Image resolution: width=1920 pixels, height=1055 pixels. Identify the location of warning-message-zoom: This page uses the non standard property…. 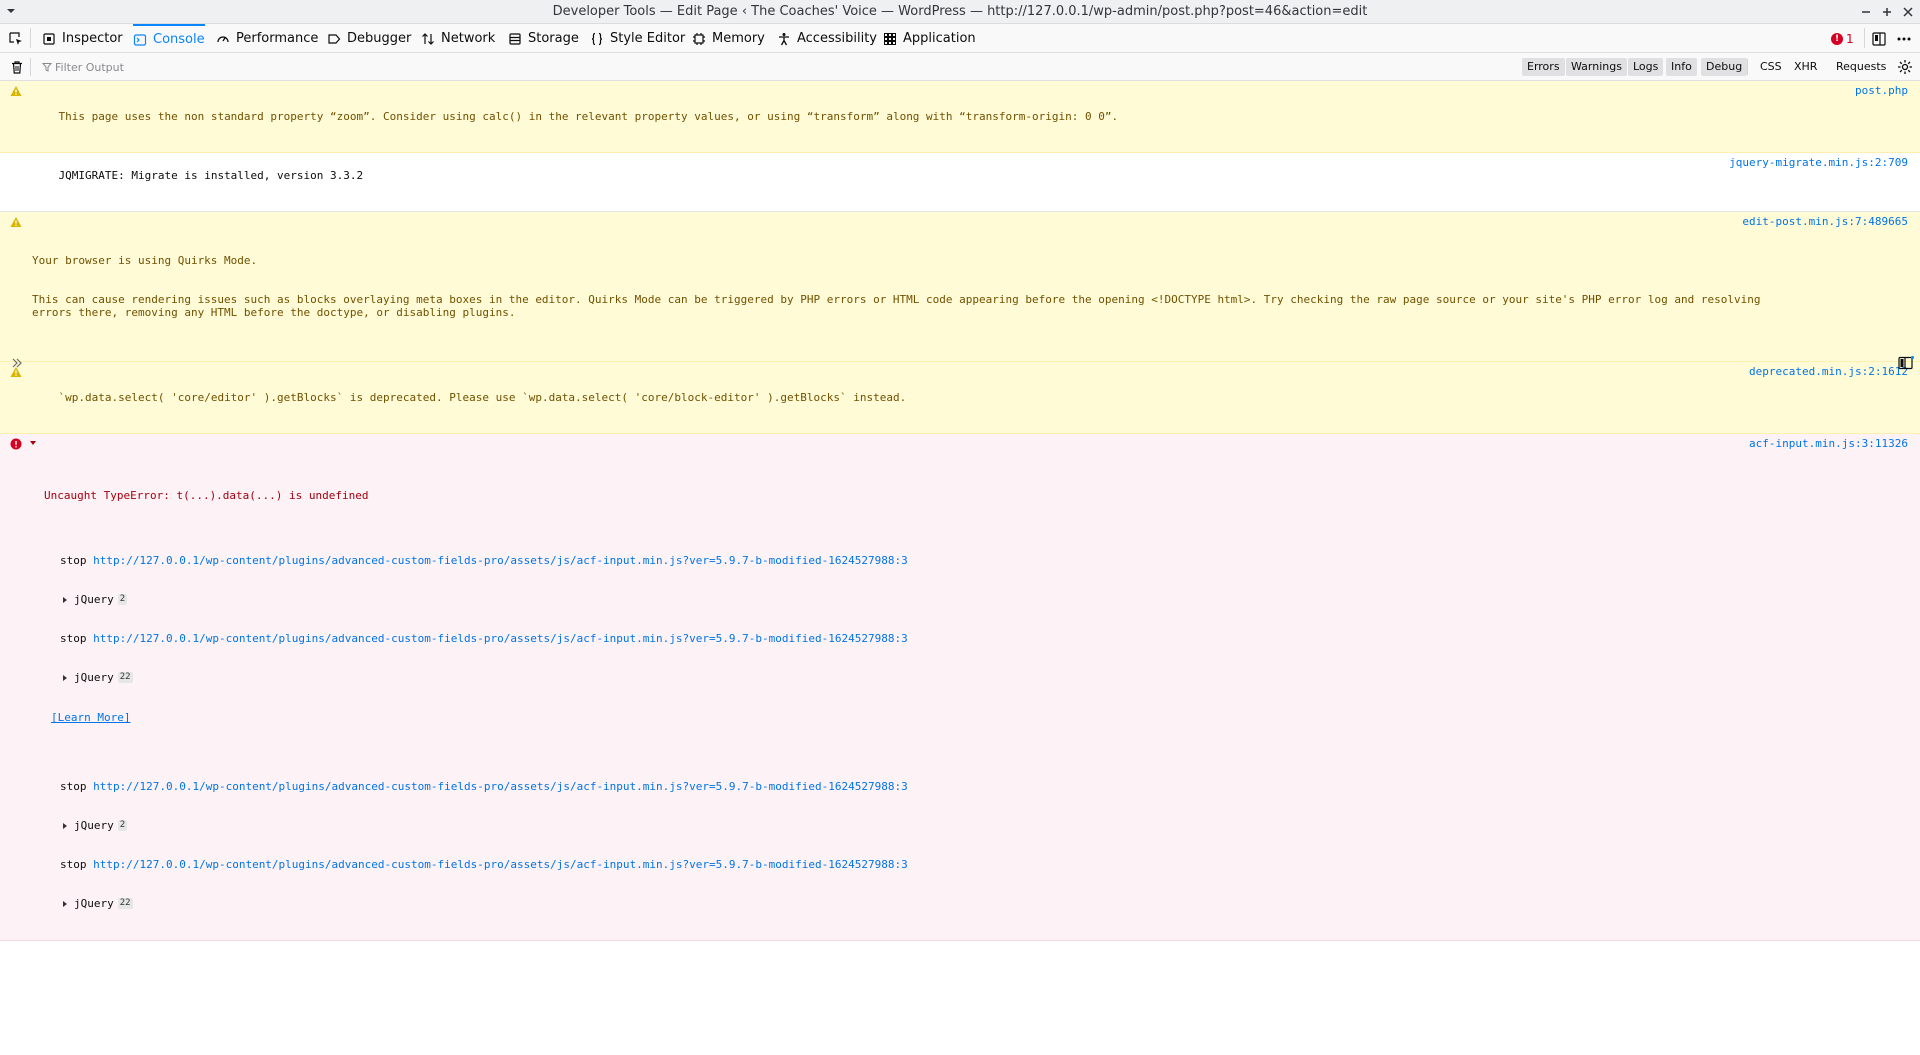
(960, 117).